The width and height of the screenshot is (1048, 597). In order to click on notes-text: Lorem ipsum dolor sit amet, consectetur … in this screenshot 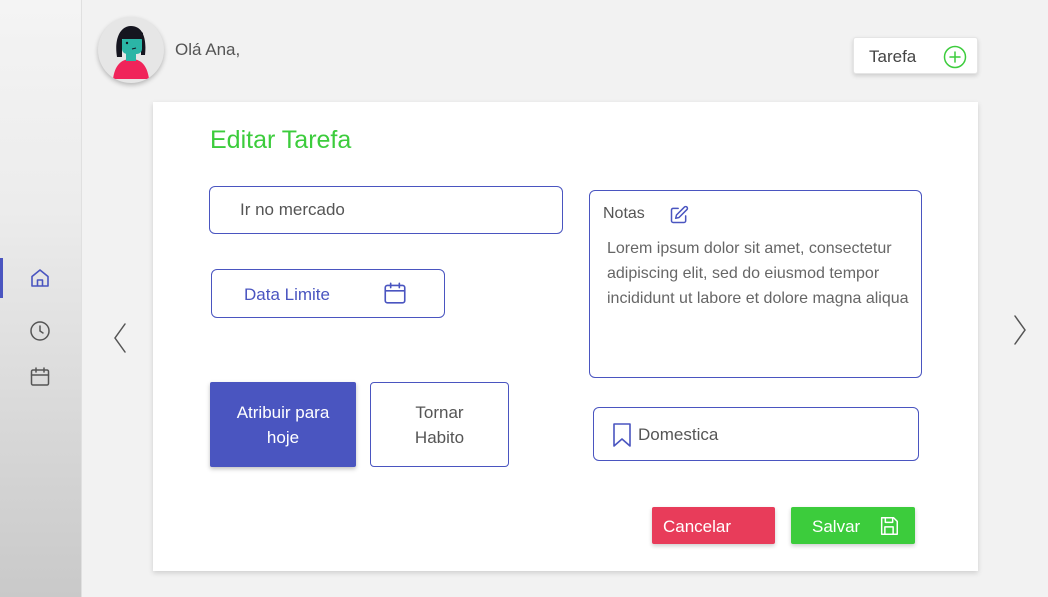, I will do `click(758, 273)`.